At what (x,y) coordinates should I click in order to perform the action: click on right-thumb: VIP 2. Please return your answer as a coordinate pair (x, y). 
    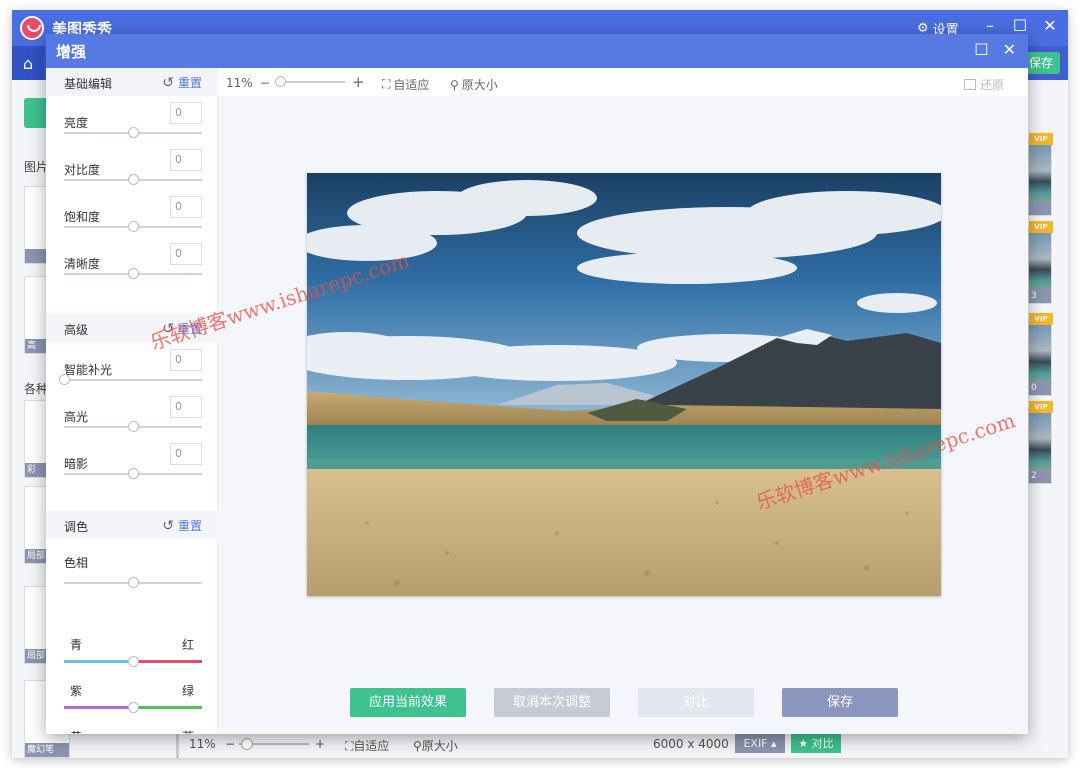
    Looking at the image, I should click on (1040, 442).